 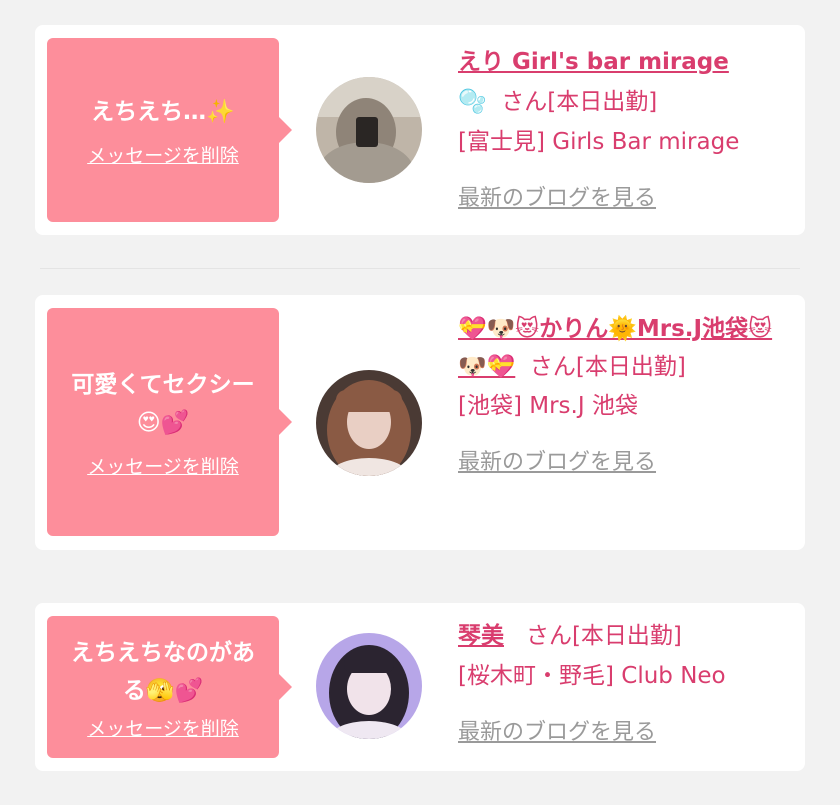 What do you see at coordinates (593, 62) in the screenshot?
I see `cast-name-link: えり Girl's bar mirage` at bounding box center [593, 62].